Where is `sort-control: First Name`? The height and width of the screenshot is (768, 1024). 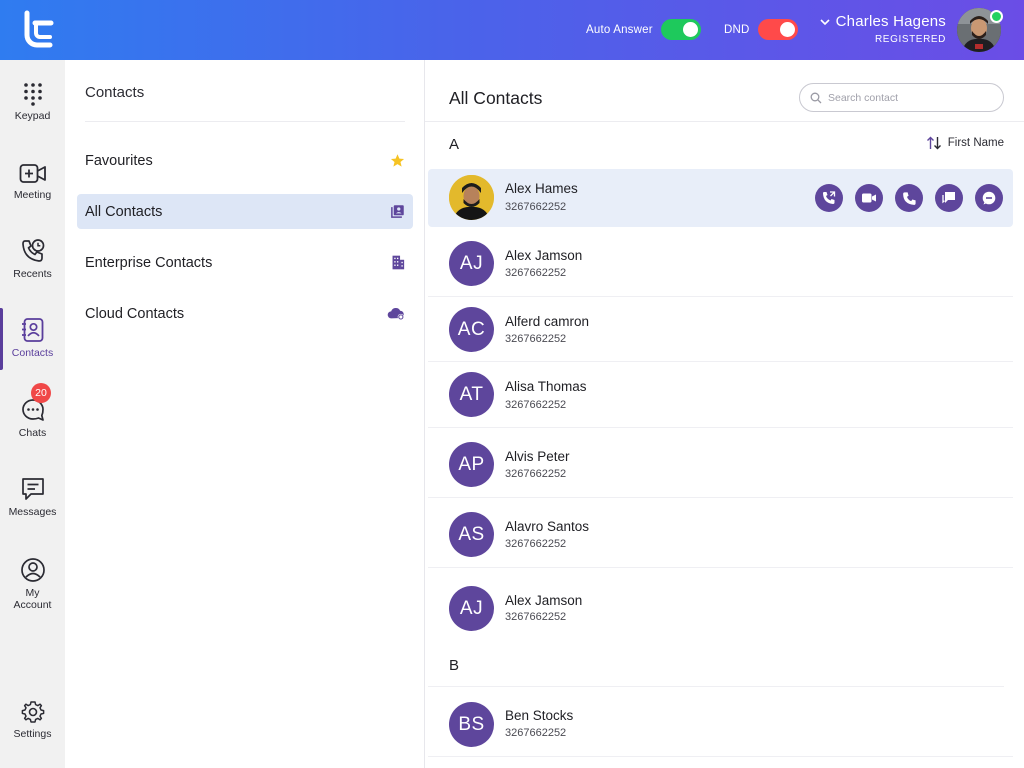 sort-control: First Name is located at coordinates (965, 143).